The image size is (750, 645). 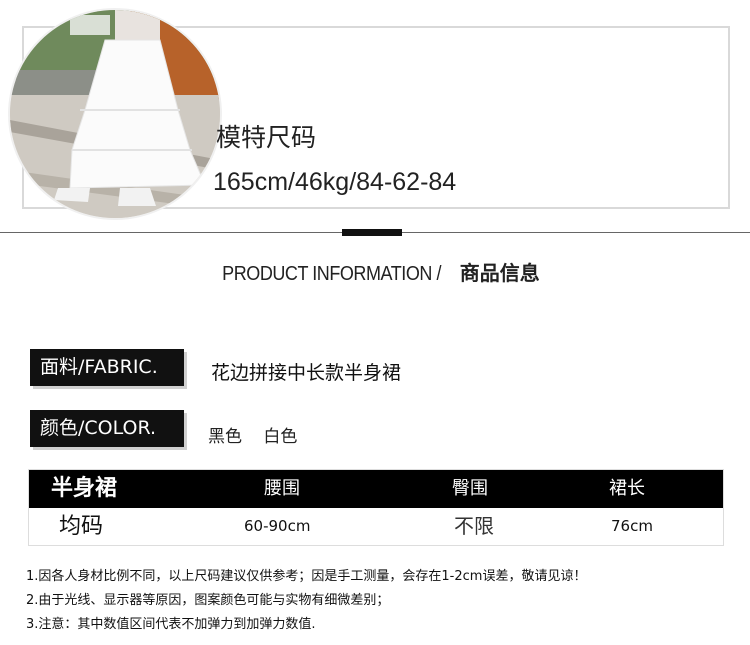 I want to click on note-item: 3.注意：其中数值区间代表不加弹力到加弹力数值., so click(x=171, y=624).